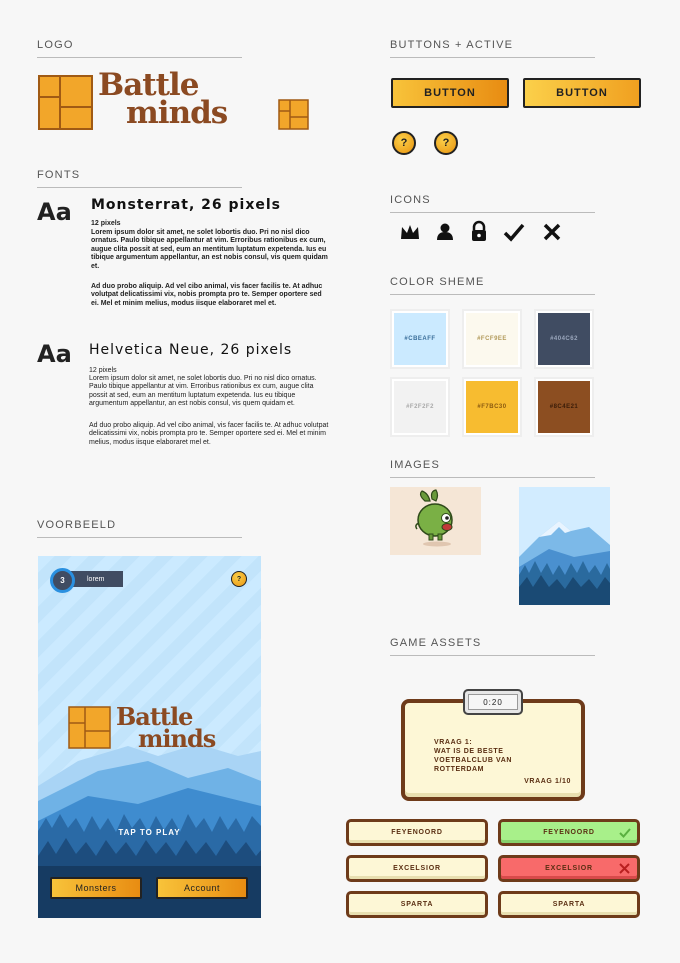 This screenshot has height=963, width=680. What do you see at coordinates (410, 232) in the screenshot?
I see `crown-icon` at bounding box center [410, 232].